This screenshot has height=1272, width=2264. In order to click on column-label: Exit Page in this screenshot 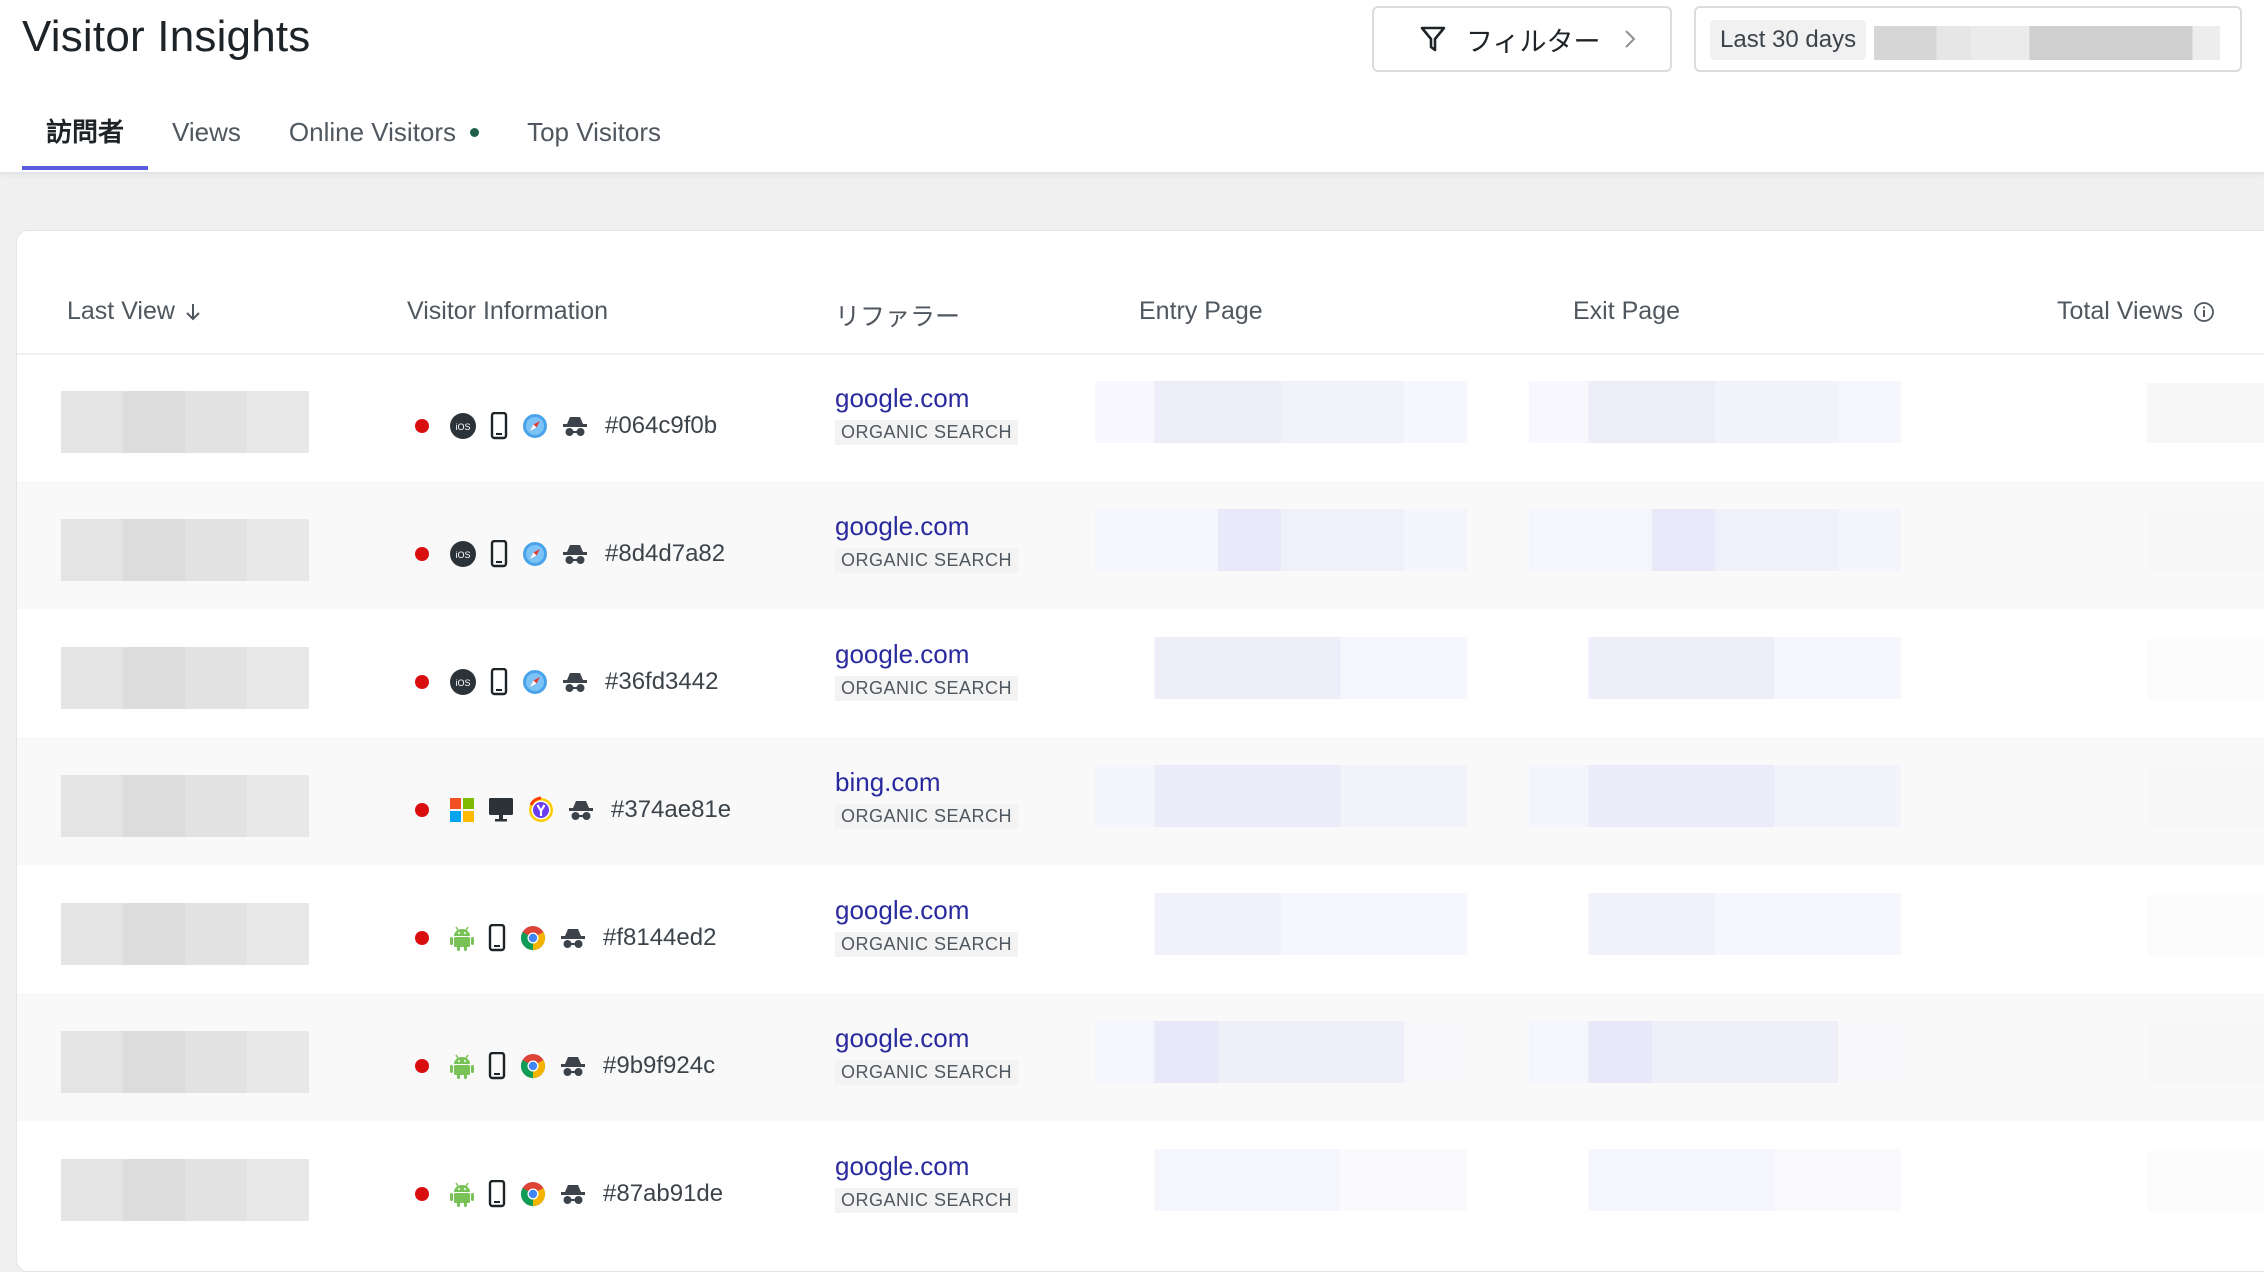, I will do `click(1627, 311)`.